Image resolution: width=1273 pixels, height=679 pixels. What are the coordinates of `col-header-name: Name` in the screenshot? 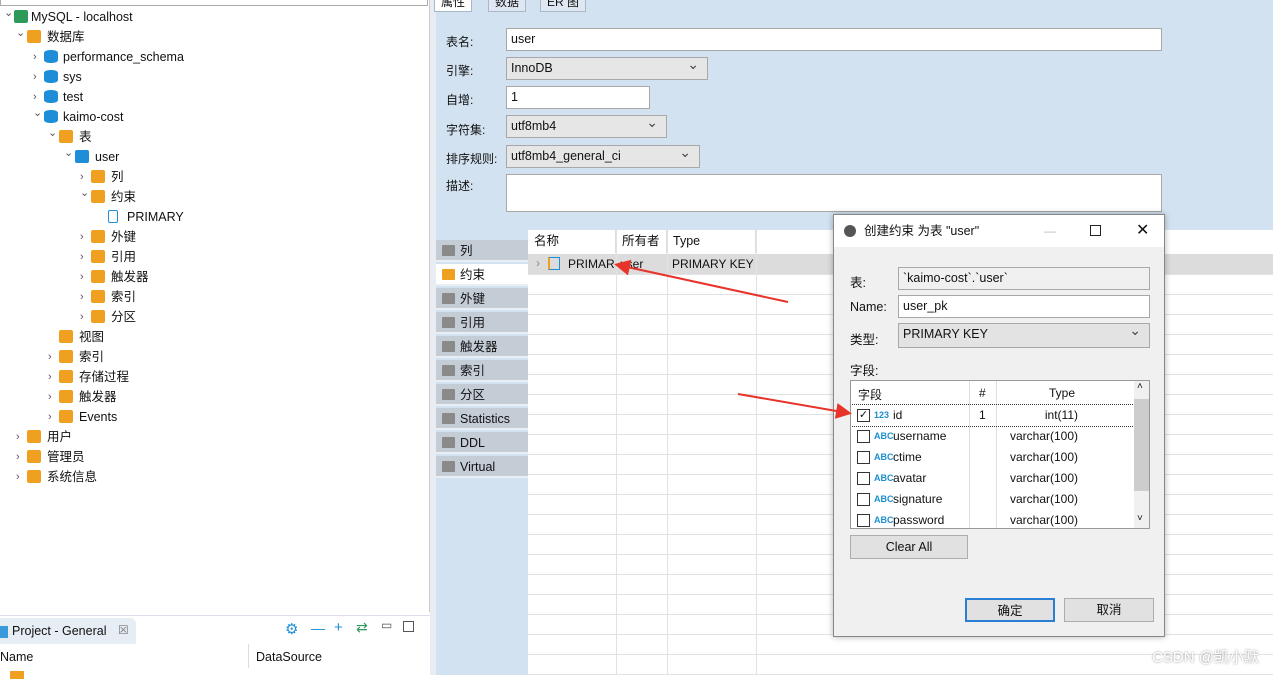 It's located at (16, 657).